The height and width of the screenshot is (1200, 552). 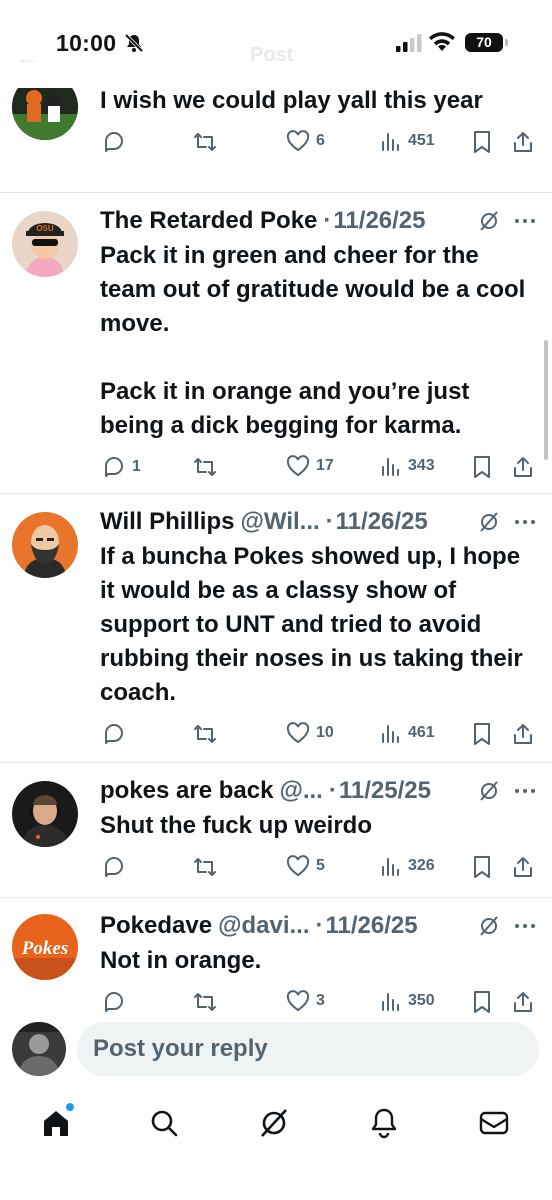 What do you see at coordinates (156, 926) in the screenshot?
I see `display-name: Pokedave` at bounding box center [156, 926].